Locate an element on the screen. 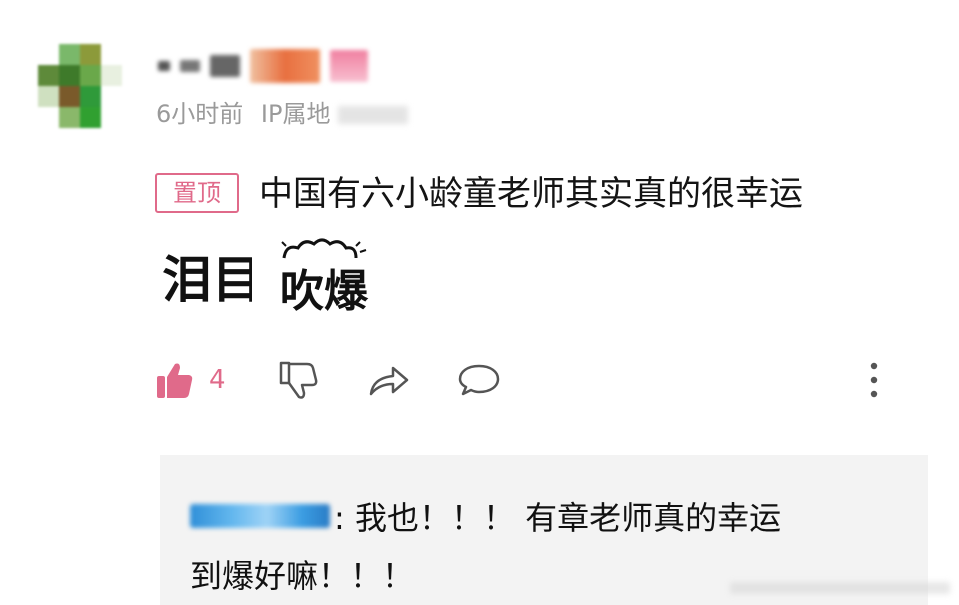 The image size is (959, 605). watermark is located at coordinates (840, 588).